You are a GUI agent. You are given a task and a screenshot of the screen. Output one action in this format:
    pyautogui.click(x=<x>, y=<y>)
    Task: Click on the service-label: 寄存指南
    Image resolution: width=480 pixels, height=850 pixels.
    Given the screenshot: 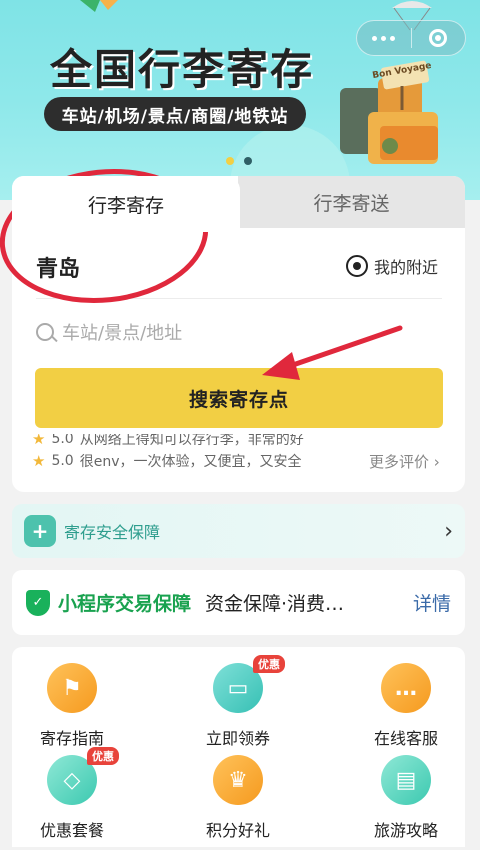 What is the action you would take?
    pyautogui.click(x=71, y=738)
    